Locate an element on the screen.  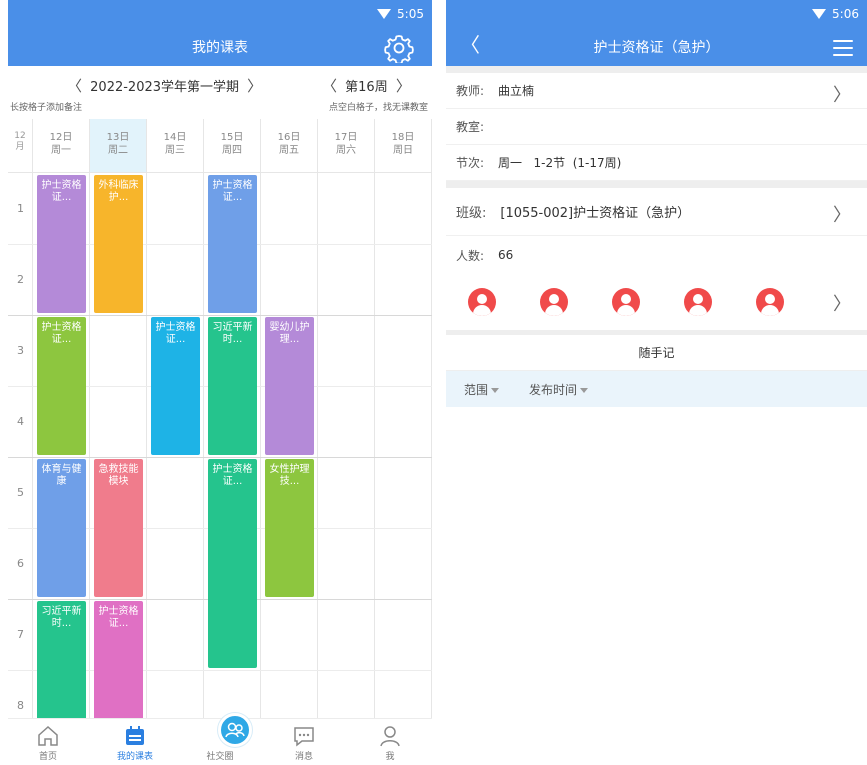
social-icon is located at coordinates (235, 730).